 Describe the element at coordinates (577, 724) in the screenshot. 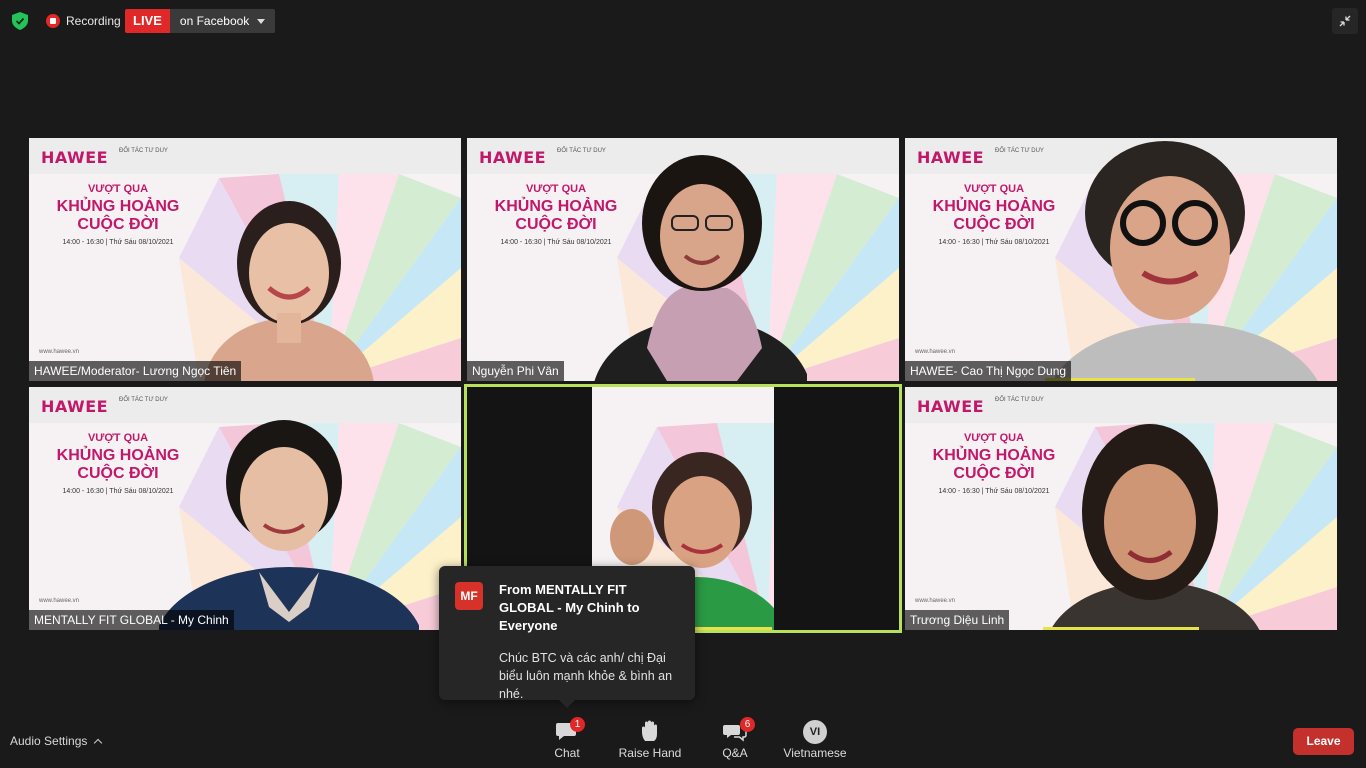

I see `chat-unread-badge: 1` at that location.